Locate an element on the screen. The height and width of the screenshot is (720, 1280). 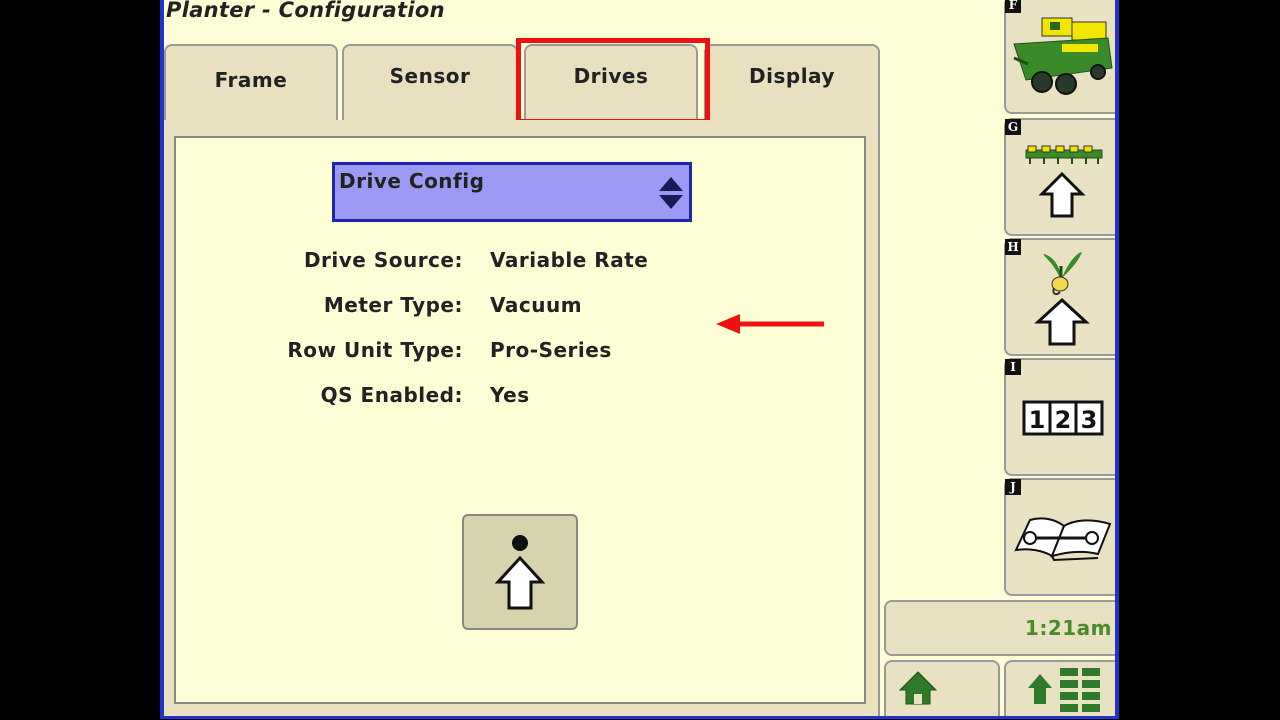
tab-display-label: Display is located at coordinates (792, 76).